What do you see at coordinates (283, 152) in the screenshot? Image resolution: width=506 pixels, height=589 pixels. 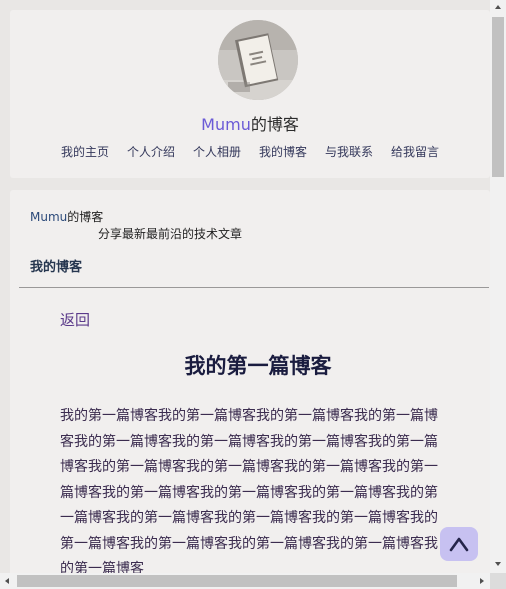 I see `nav-blog: 我的博客` at bounding box center [283, 152].